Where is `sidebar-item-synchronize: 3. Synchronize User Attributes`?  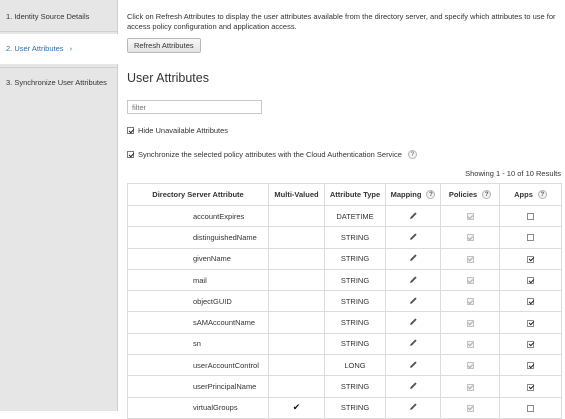 sidebar-item-synchronize: 3. Synchronize User Attributes is located at coordinates (58, 82).